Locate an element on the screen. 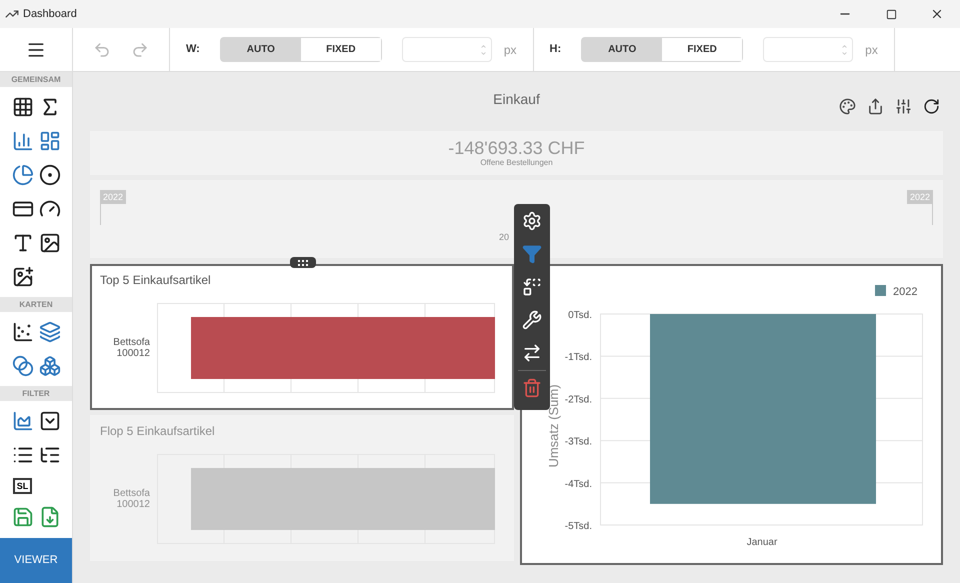 Image resolution: width=960 pixels, height=583 pixels. sliders-icon is located at coordinates (903, 106).